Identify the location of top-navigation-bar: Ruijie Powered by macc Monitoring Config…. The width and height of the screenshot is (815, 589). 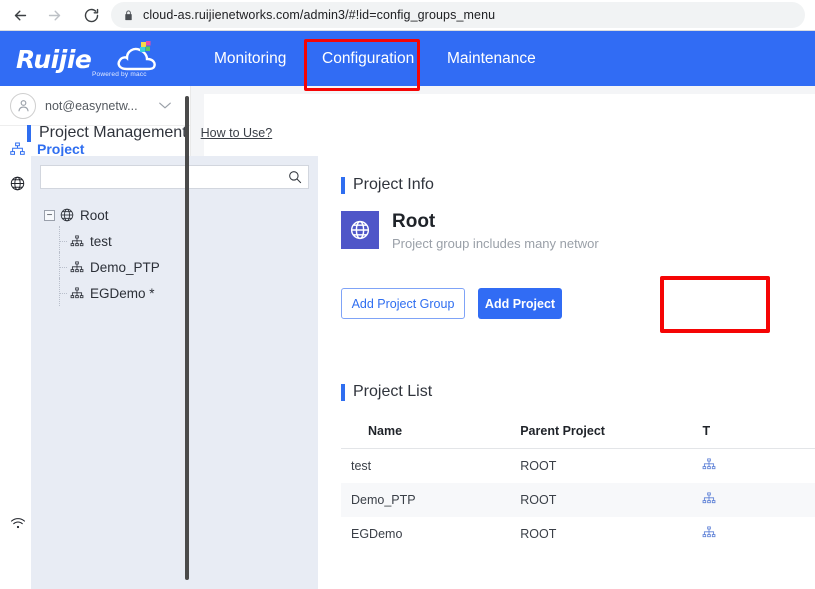
(407, 58).